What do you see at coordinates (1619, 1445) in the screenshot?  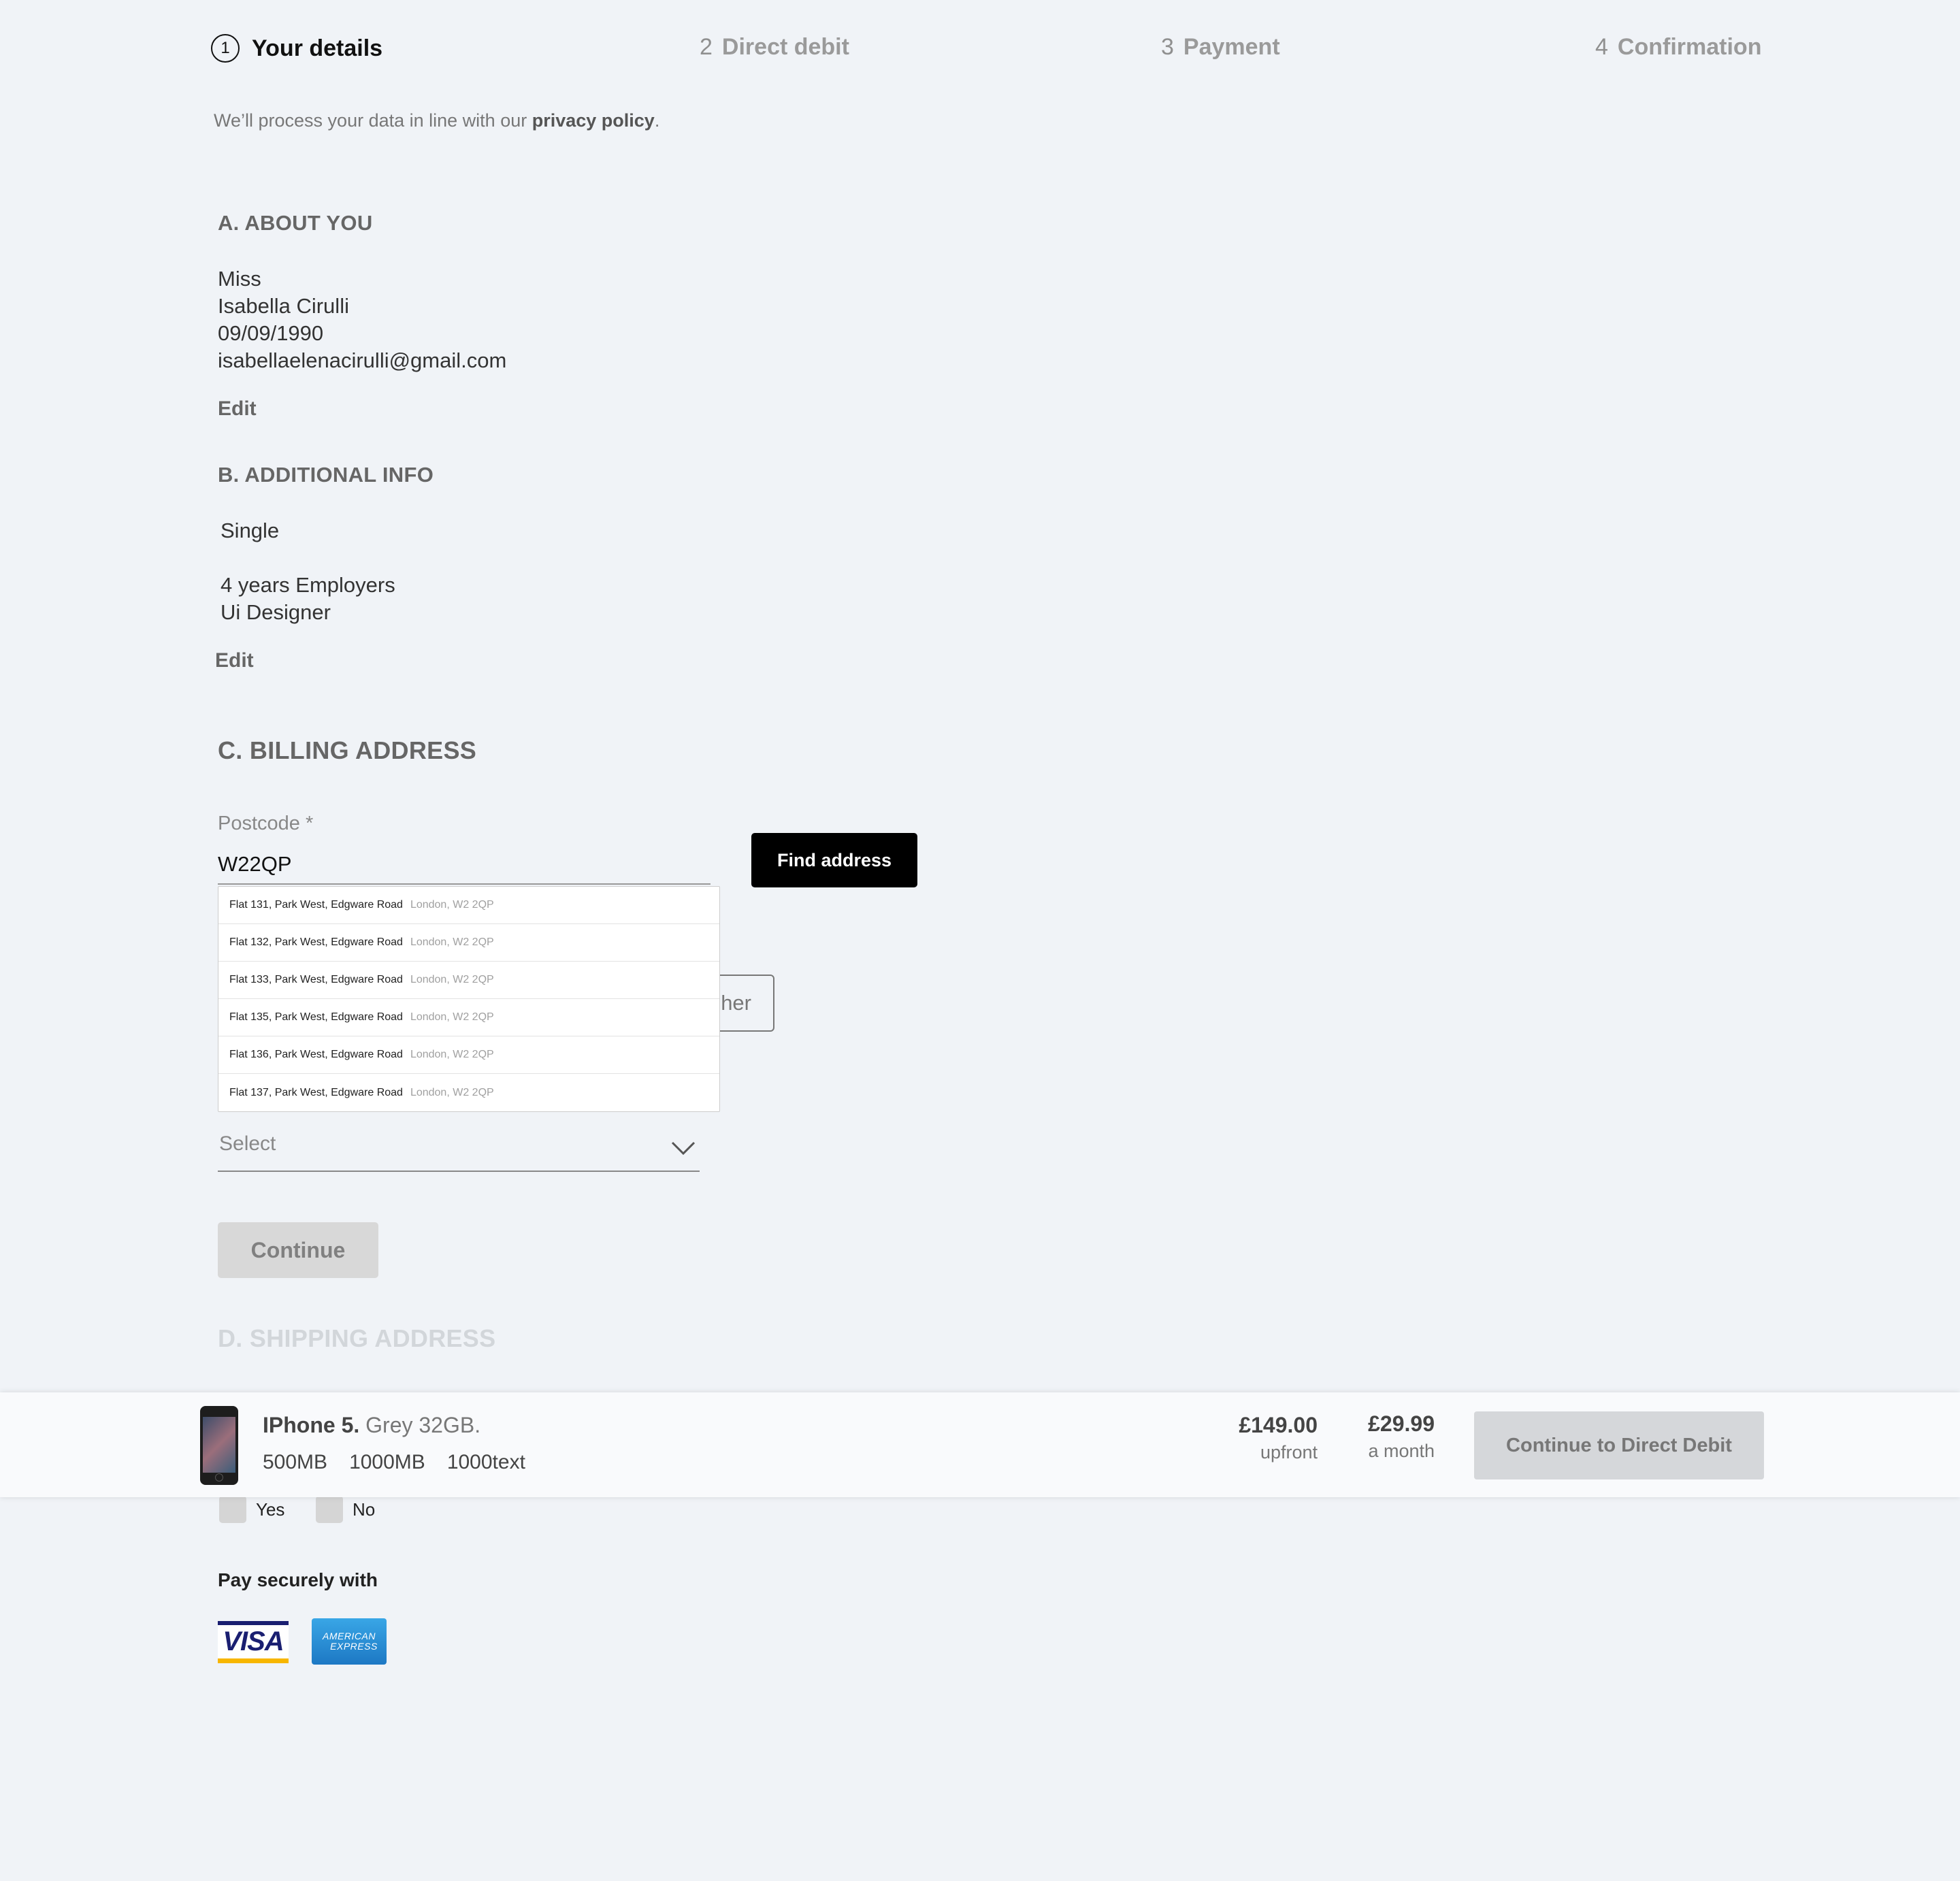 I see `continue-to-direct-debit-button: Continue to Direct Debit` at bounding box center [1619, 1445].